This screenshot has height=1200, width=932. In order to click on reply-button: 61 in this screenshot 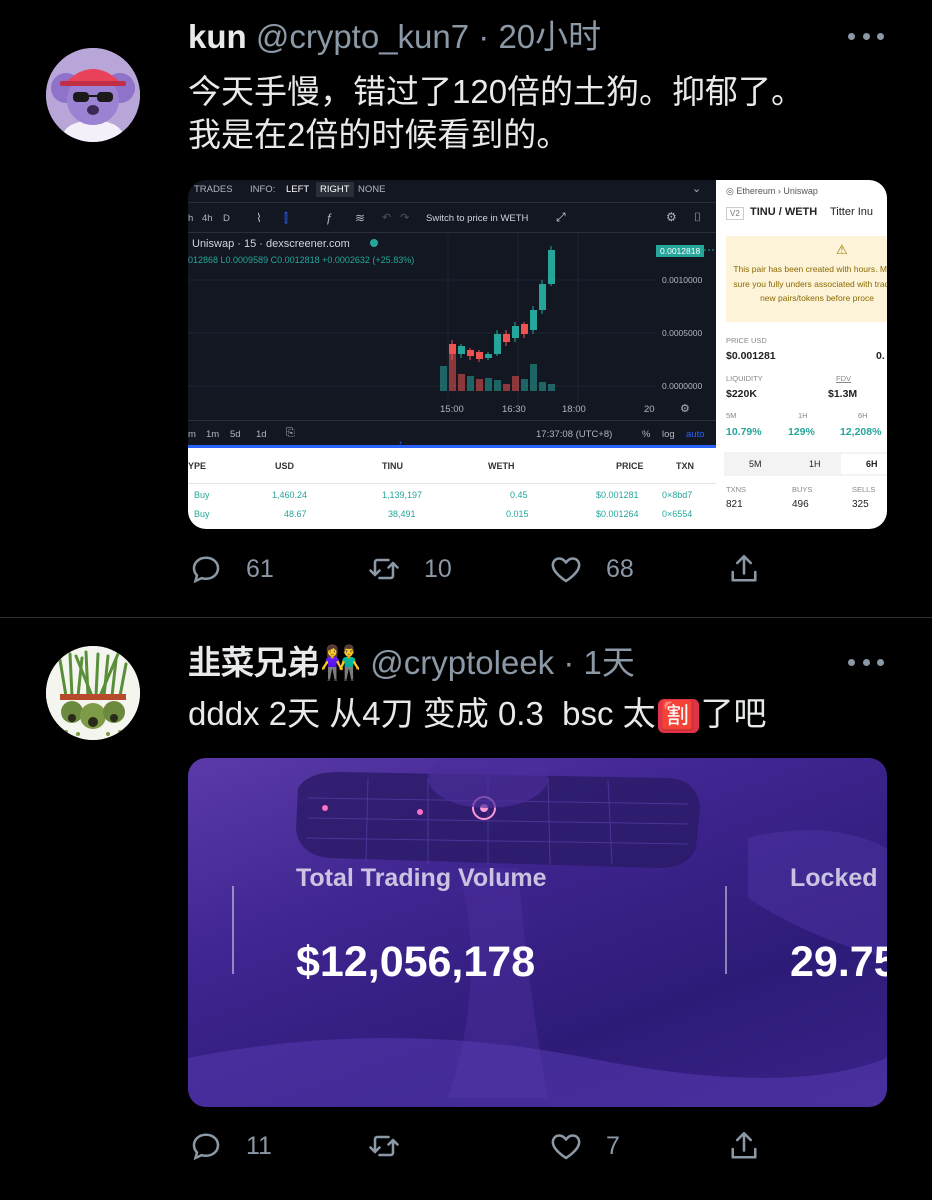, I will do `click(231, 569)`.